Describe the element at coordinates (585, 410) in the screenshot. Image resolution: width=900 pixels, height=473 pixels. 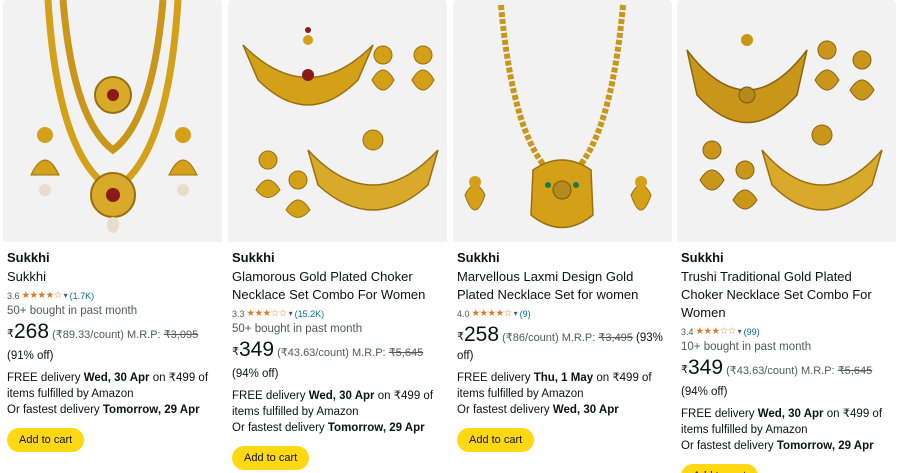
I see `fastest-date: Wed, 30 Apr` at that location.